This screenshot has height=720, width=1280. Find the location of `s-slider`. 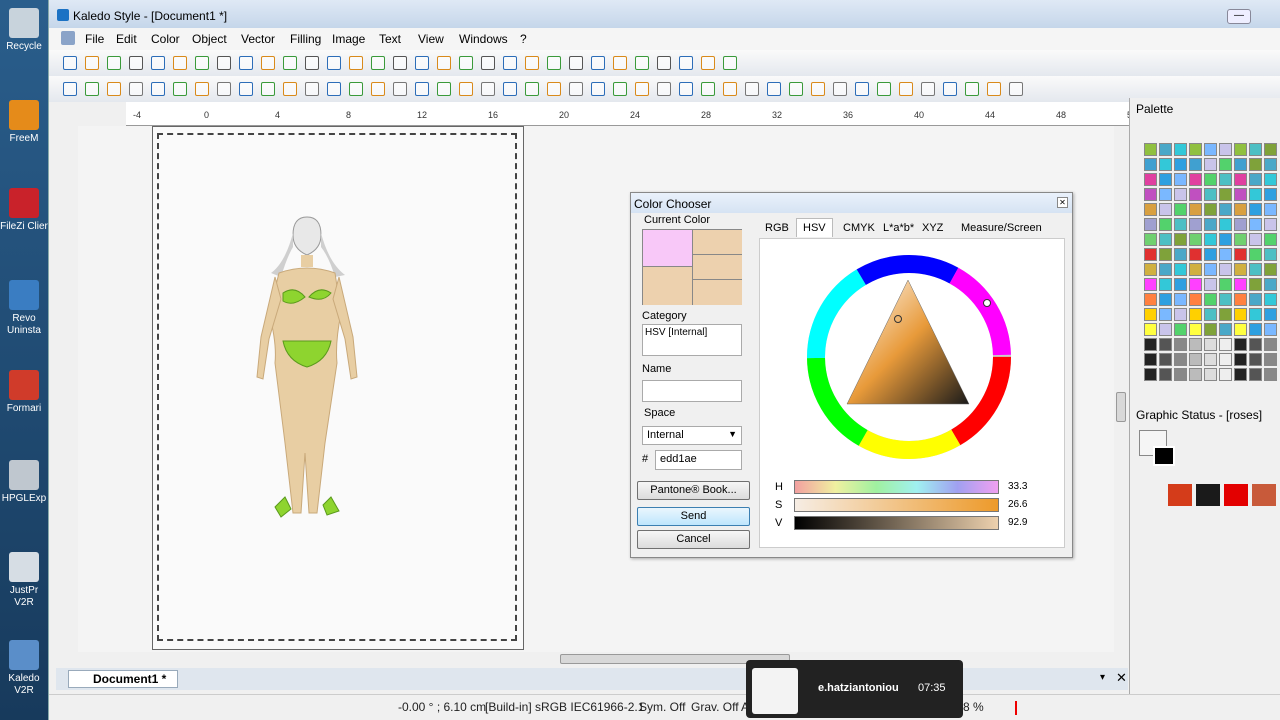

s-slider is located at coordinates (896, 505).